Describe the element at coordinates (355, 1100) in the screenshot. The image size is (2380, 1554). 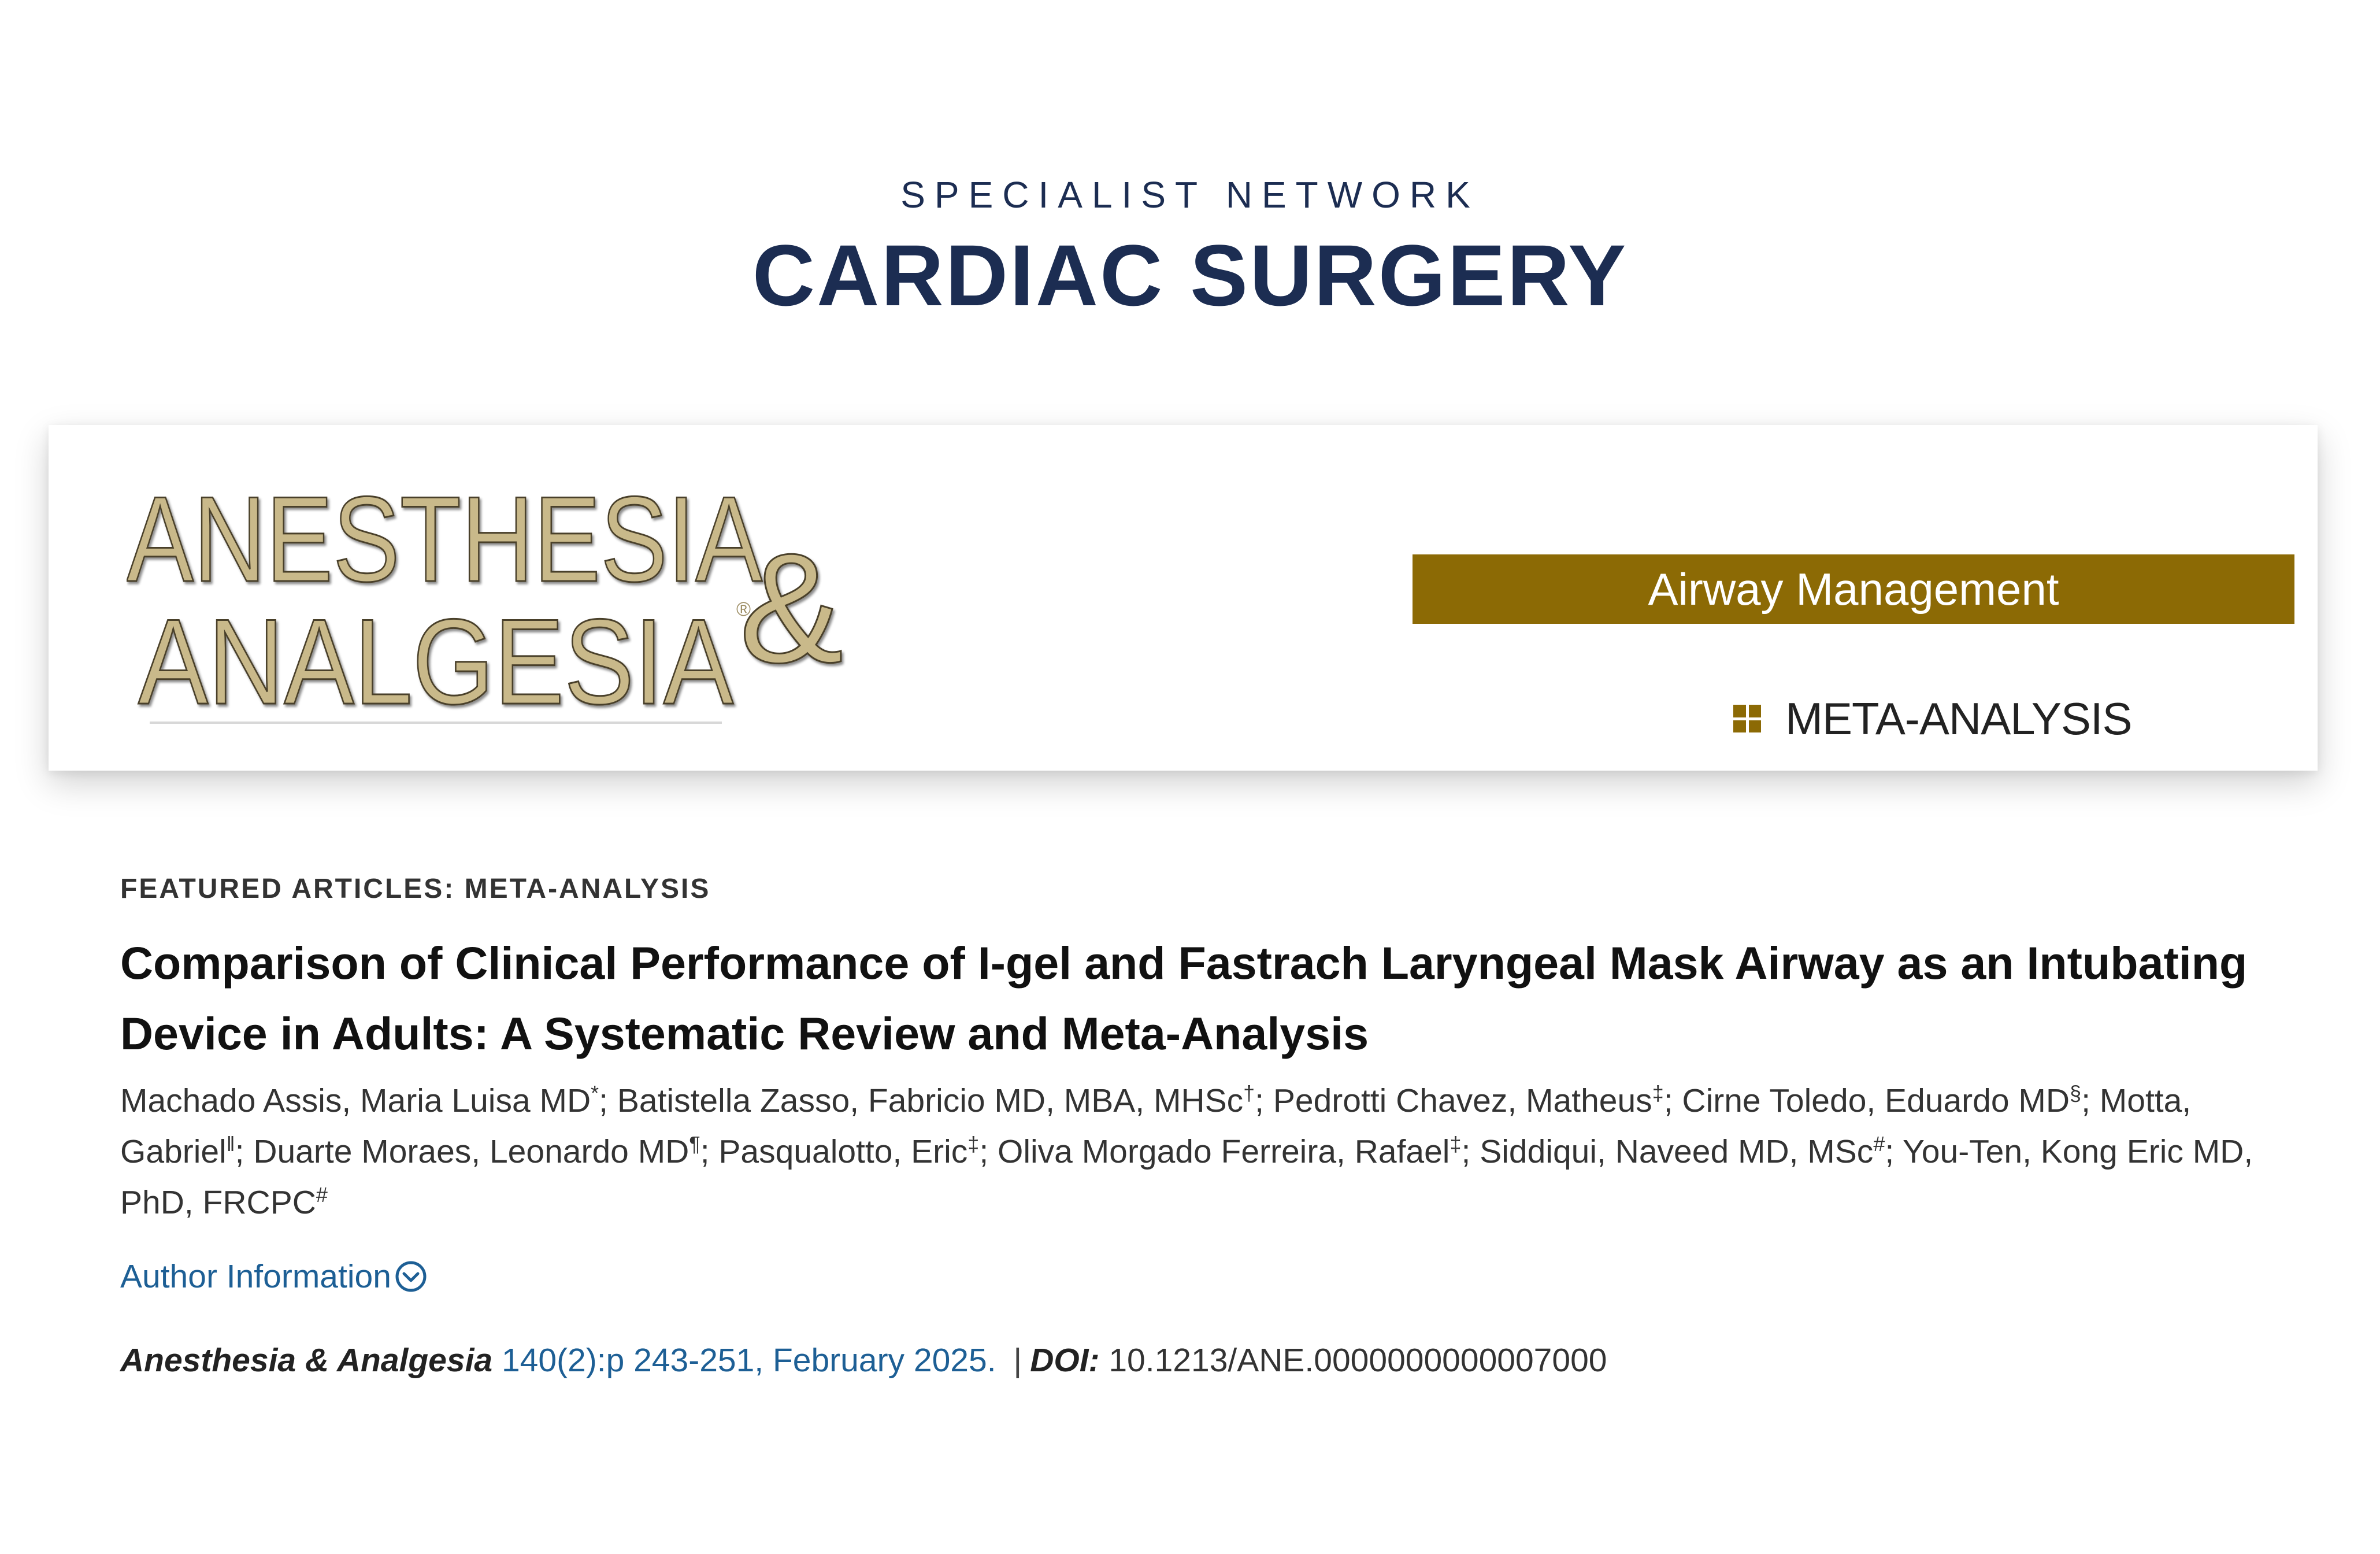
I see `author-name: Machado Assis, Maria Luisa MD` at that location.